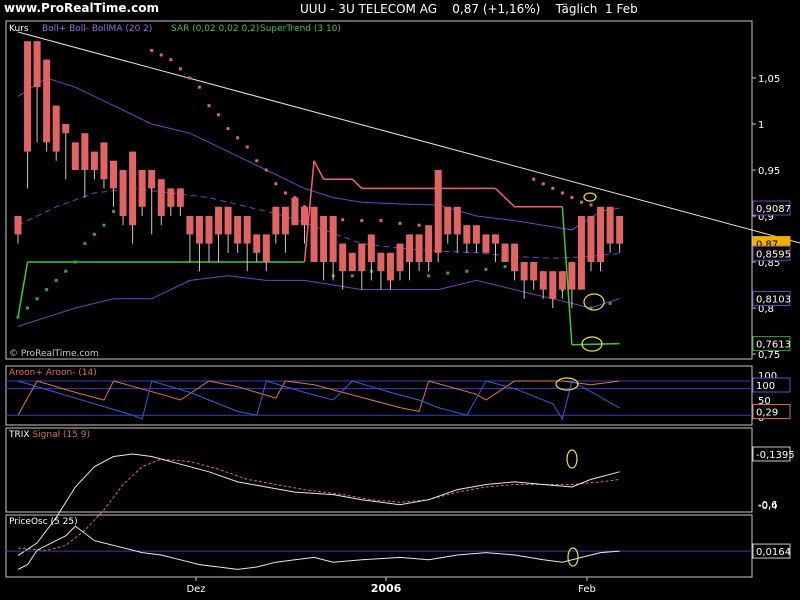  I want to click on bollinger-legend: Boll+ Boll- BollMA (20 2), so click(97, 29).